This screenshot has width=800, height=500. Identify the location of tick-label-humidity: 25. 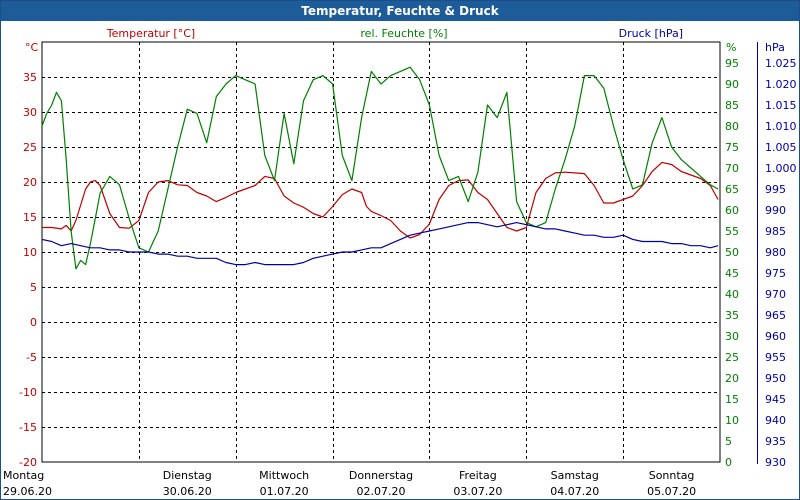
(732, 357).